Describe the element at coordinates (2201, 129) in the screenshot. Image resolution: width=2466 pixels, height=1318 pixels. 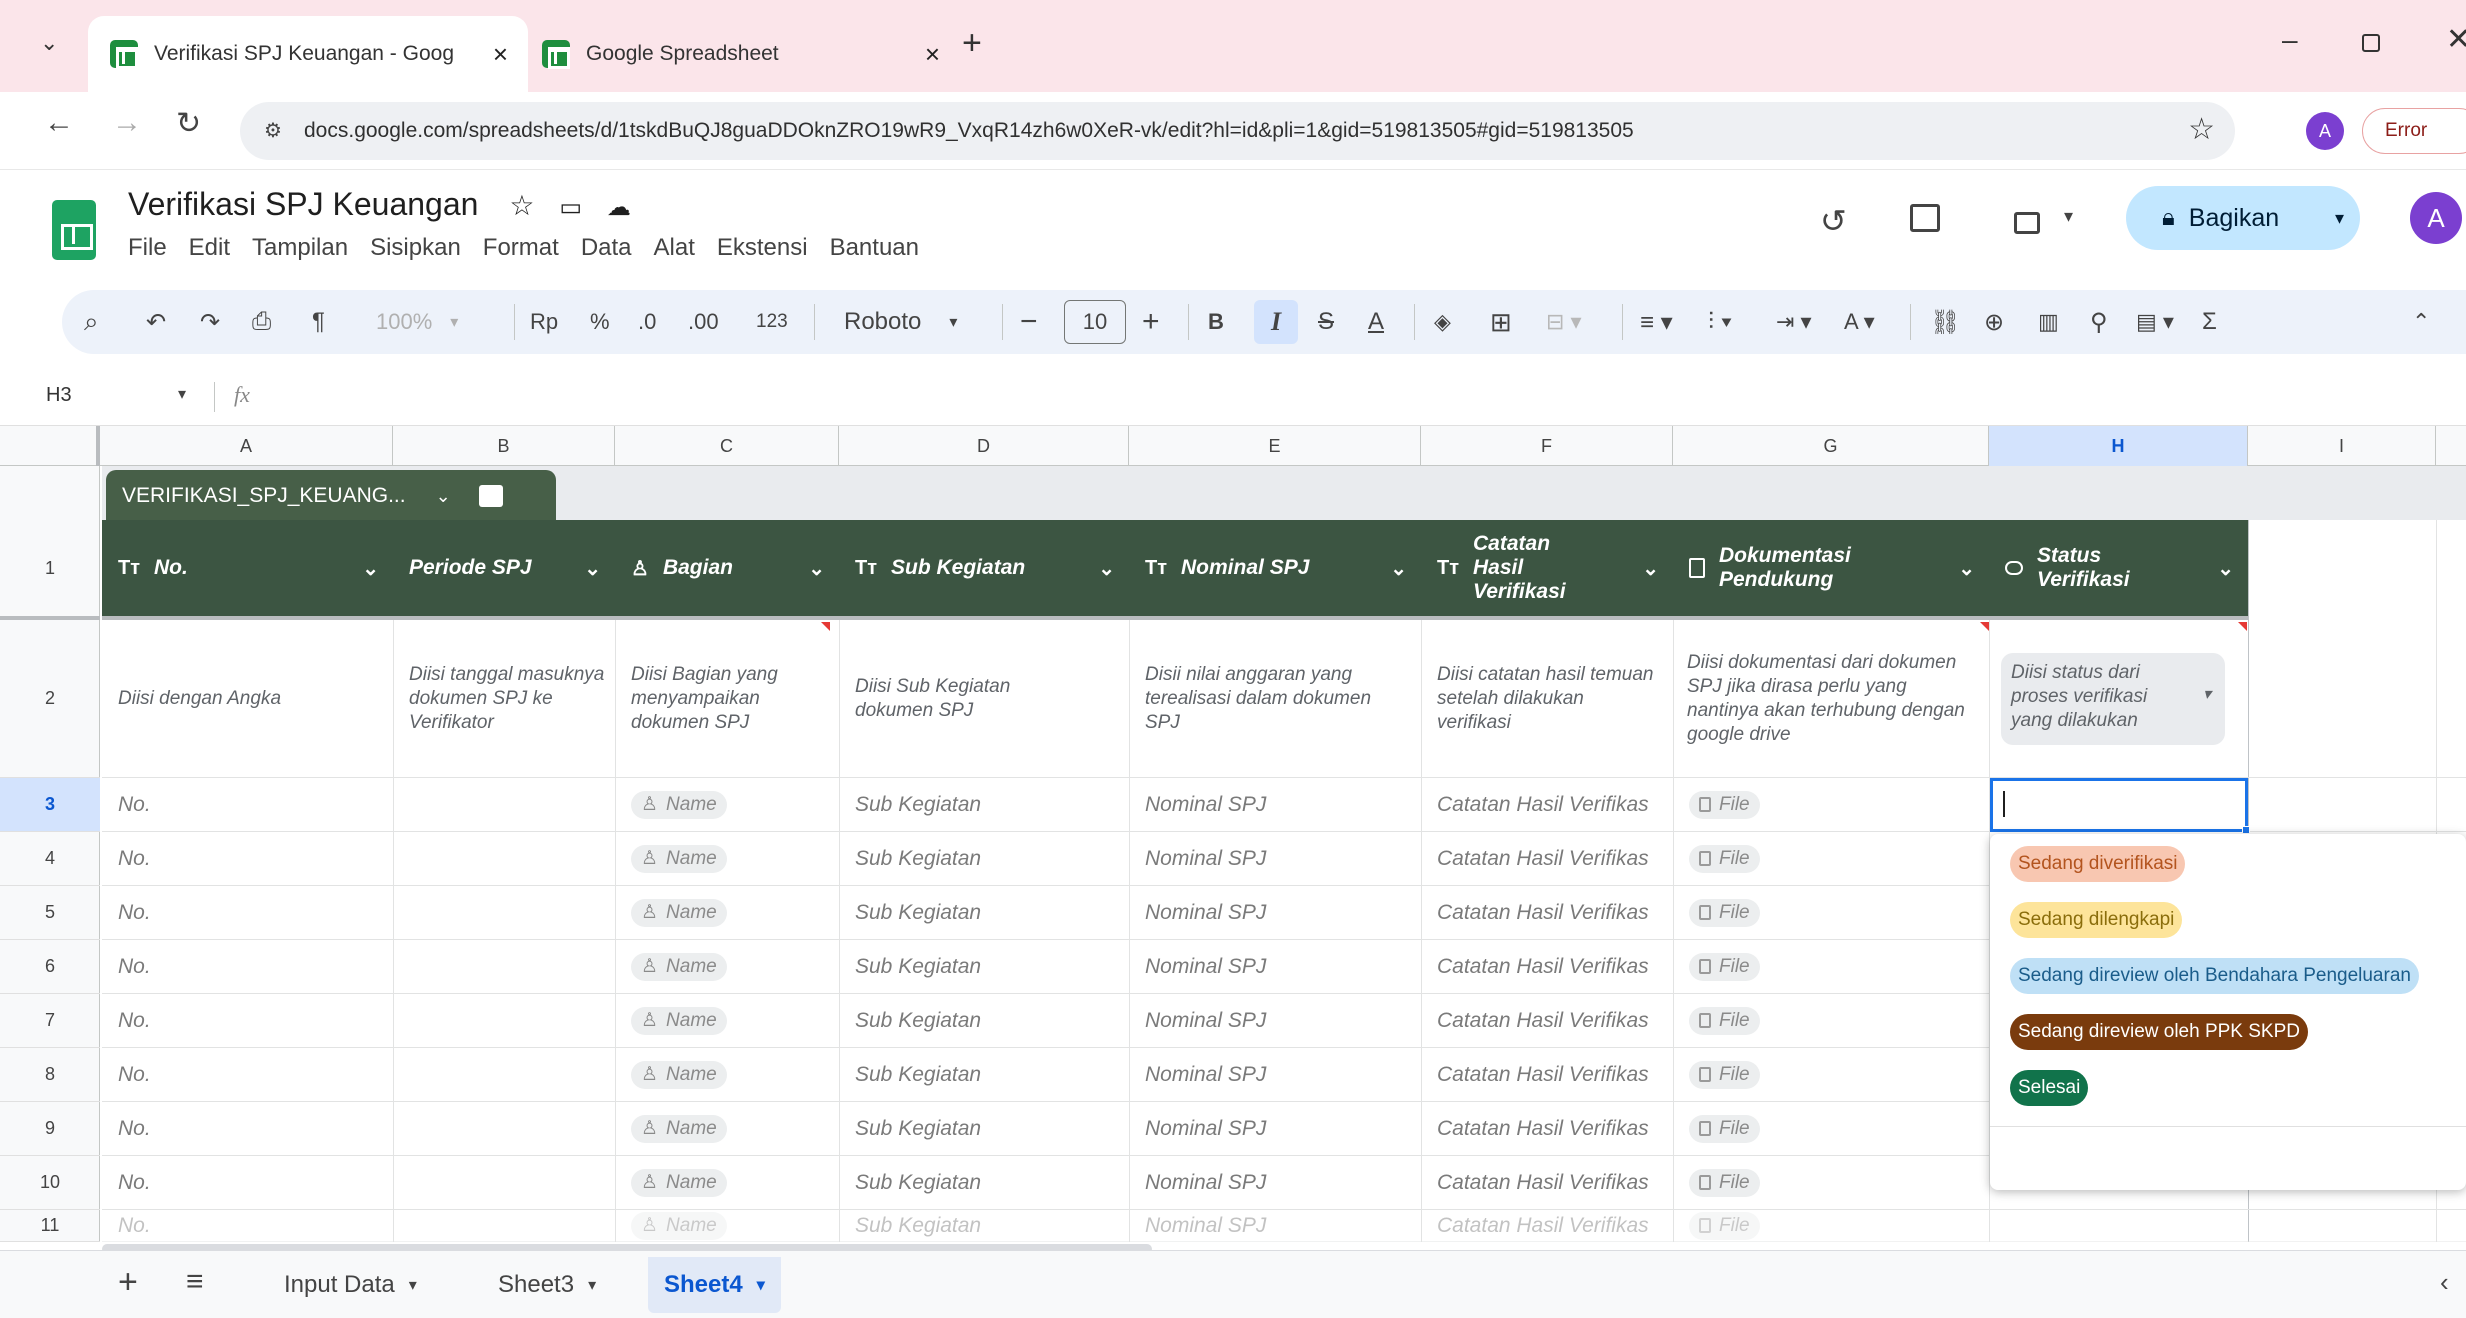
I see `bookmark-star-icon: ☆` at that location.